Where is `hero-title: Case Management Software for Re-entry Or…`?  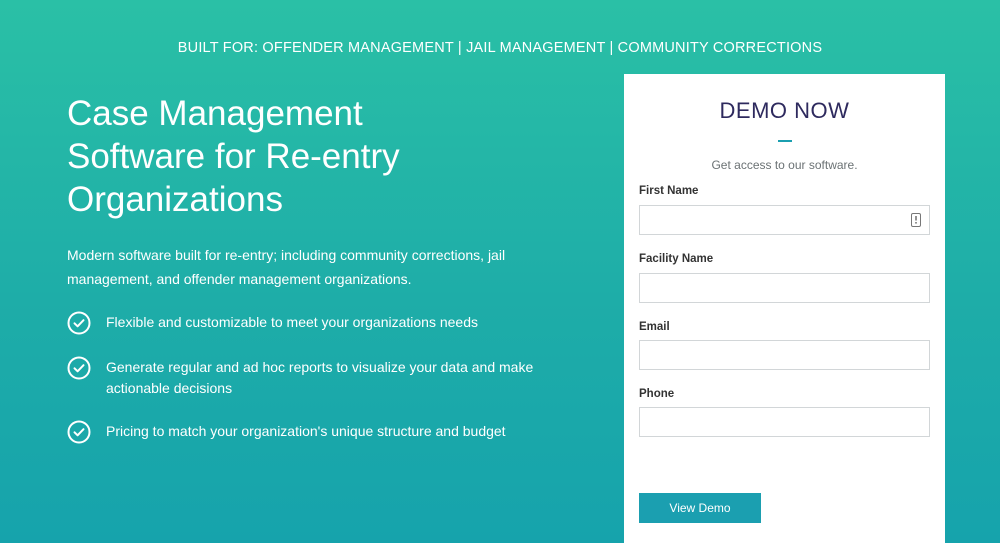 hero-title: Case Management Software for Re-entry Or… is located at coordinates (233, 156).